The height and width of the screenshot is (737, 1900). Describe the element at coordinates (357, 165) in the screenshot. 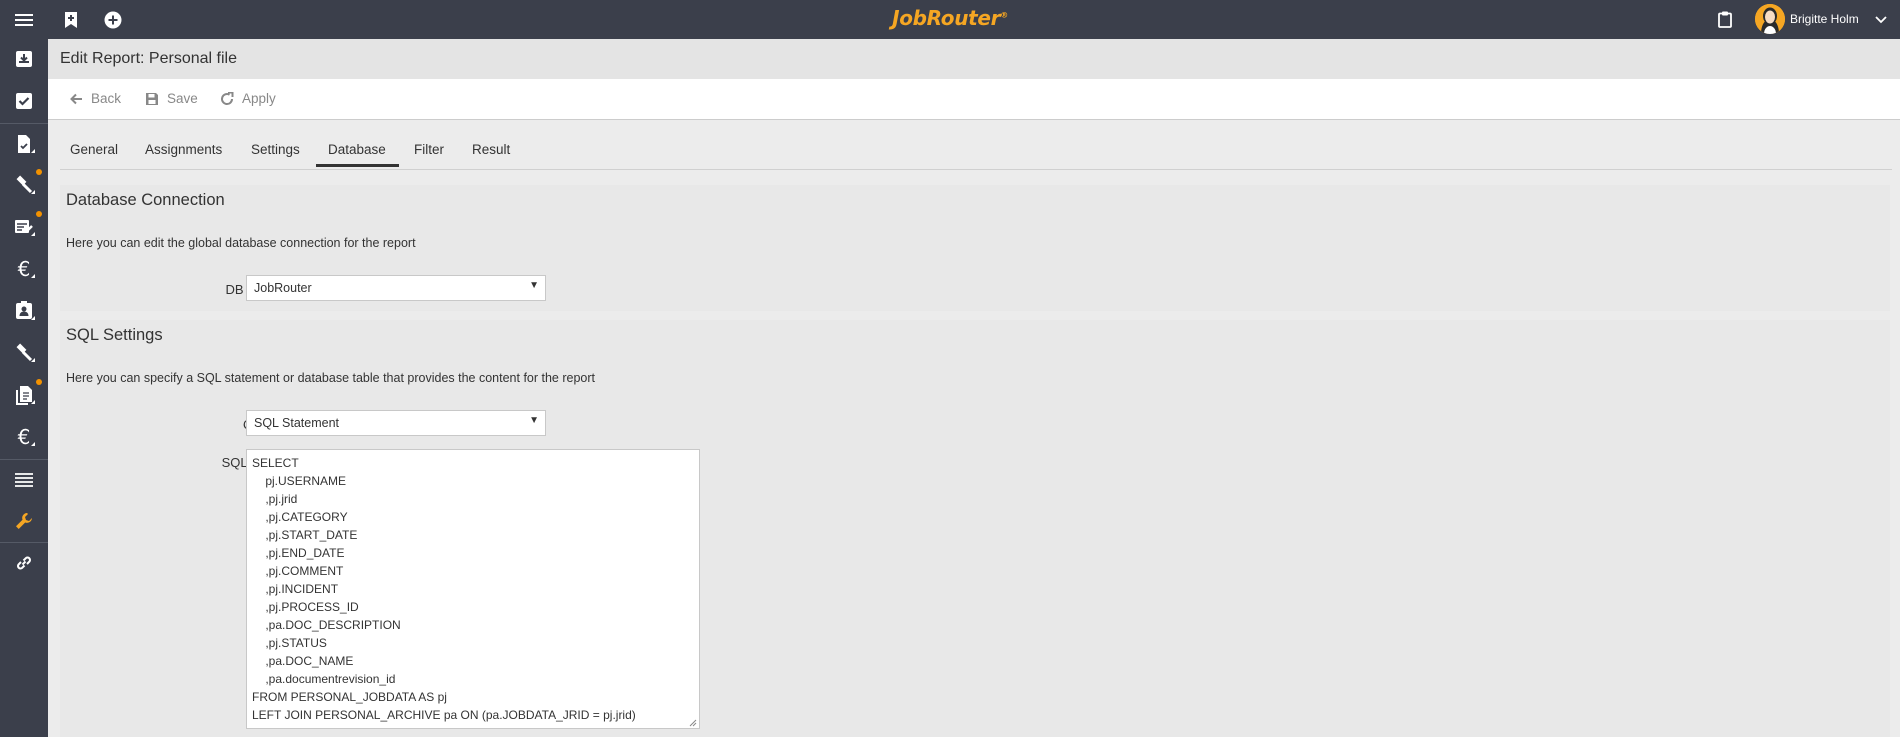

I see `active-tab-indicator` at that location.